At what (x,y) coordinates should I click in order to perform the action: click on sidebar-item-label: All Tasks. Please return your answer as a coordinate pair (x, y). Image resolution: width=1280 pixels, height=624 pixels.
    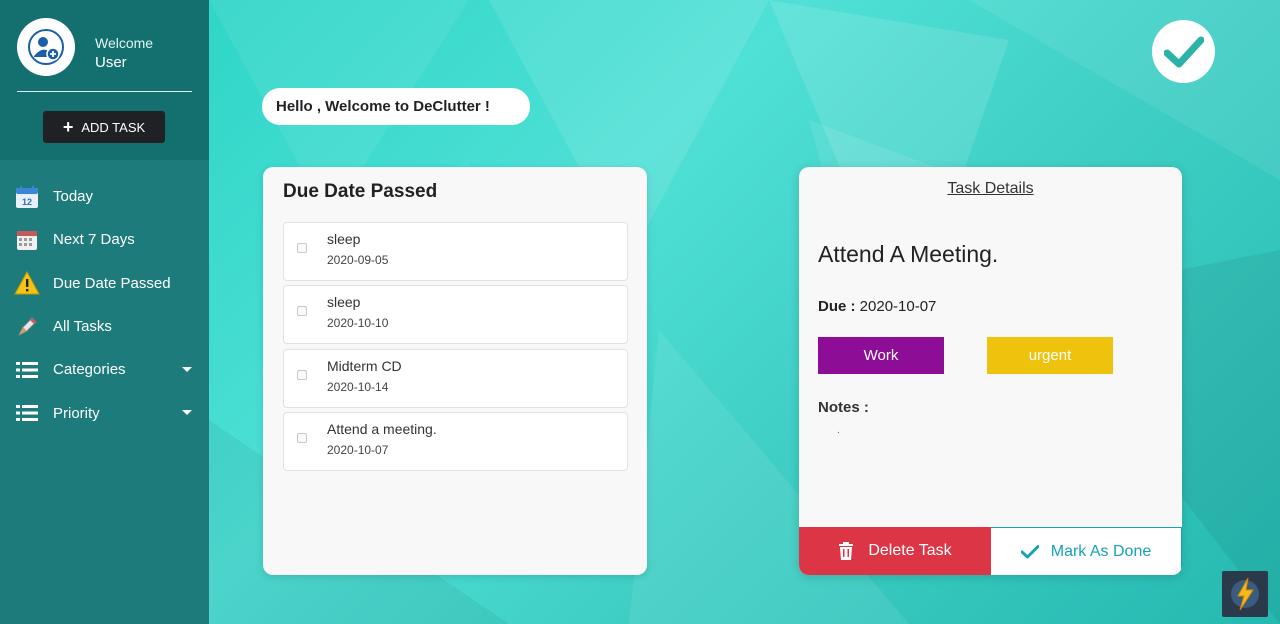
    Looking at the image, I should click on (82, 327).